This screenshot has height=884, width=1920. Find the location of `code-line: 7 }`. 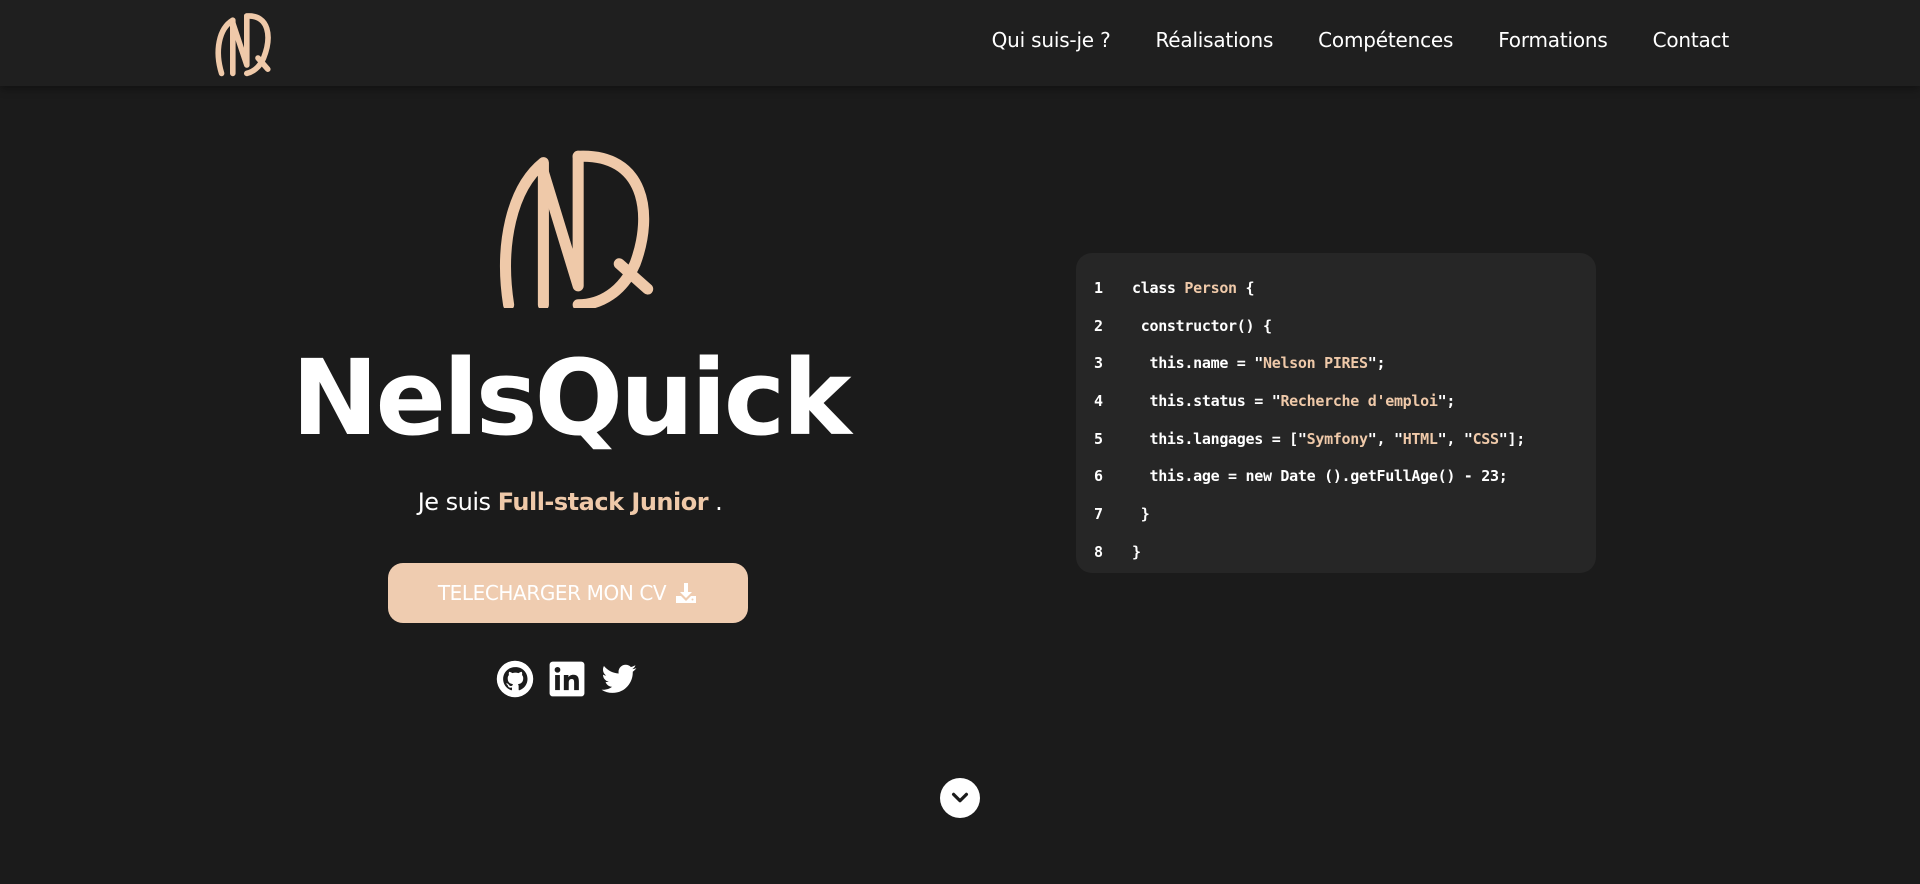

code-line: 7 } is located at coordinates (1336, 514).